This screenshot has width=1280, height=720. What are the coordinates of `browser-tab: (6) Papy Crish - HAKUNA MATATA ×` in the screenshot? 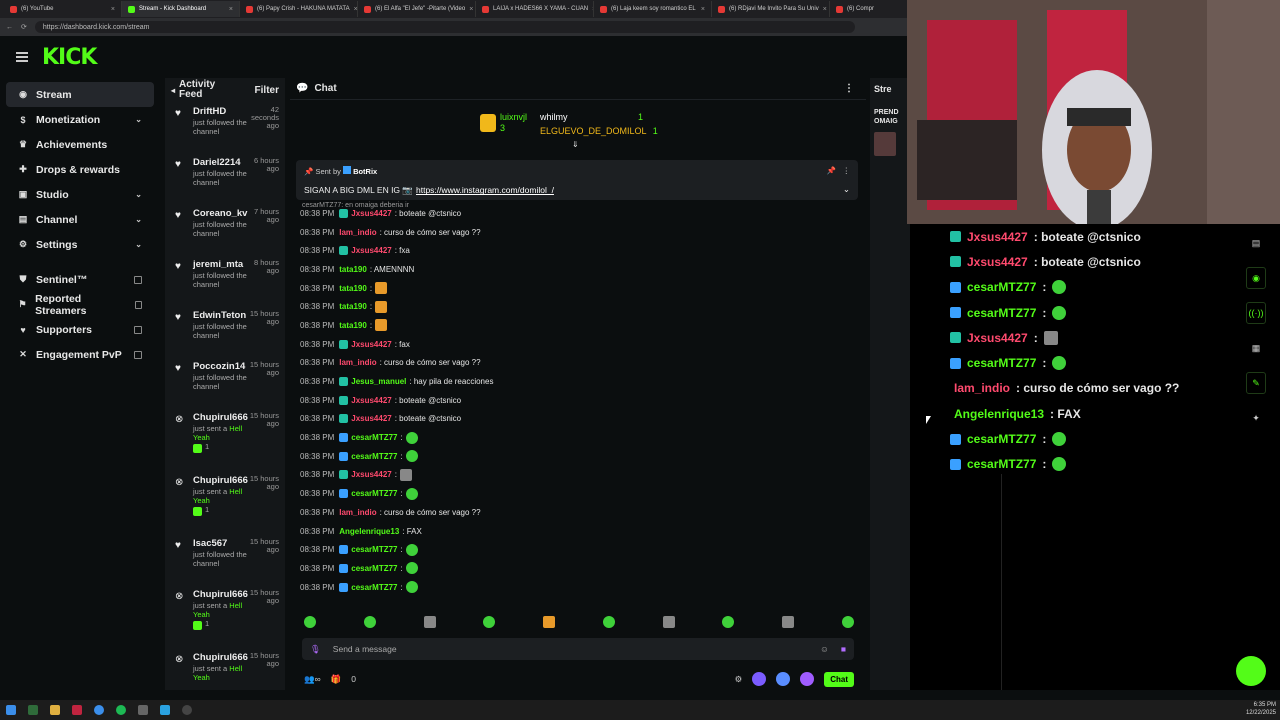 It's located at (299, 9).